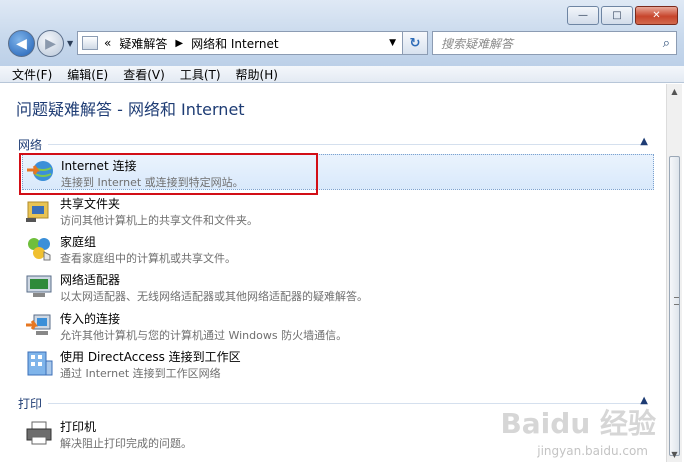  Describe the element at coordinates (90, 280) in the screenshot. I see `item-title: 网络适配器` at that location.